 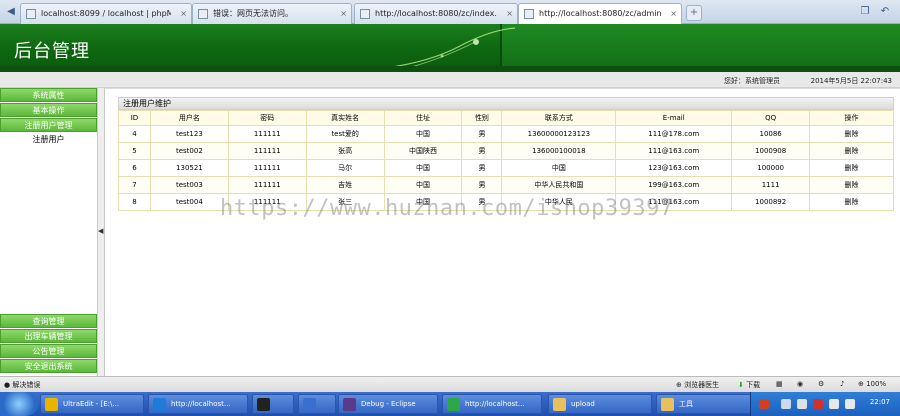 I want to click on tray-network-icon, so click(x=802, y=404).